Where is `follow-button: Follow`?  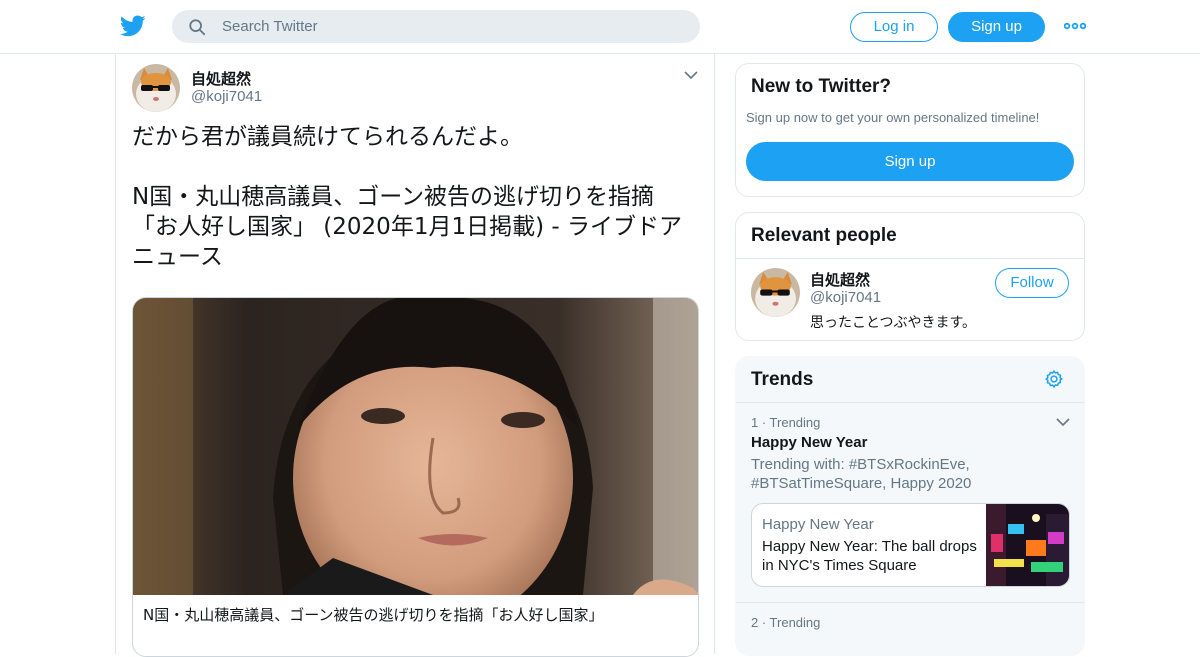 follow-button: Follow is located at coordinates (1032, 283).